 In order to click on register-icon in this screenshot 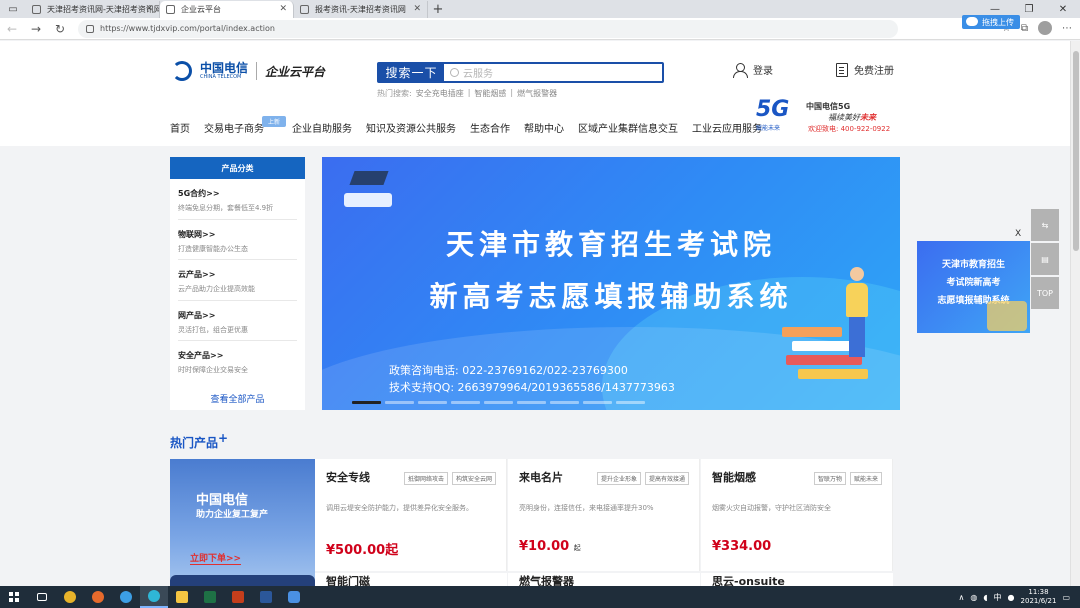, I will do `click(842, 69)`.